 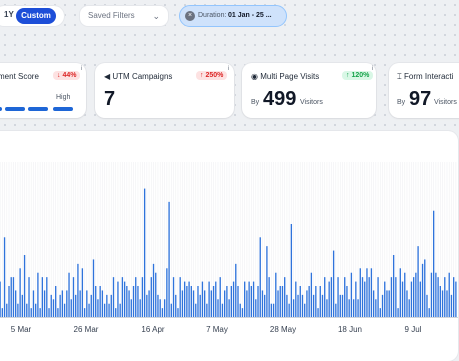 I want to click on form-interactions-card: ⌶ Form Interacti By 97 Visitors, so click(x=424, y=90).